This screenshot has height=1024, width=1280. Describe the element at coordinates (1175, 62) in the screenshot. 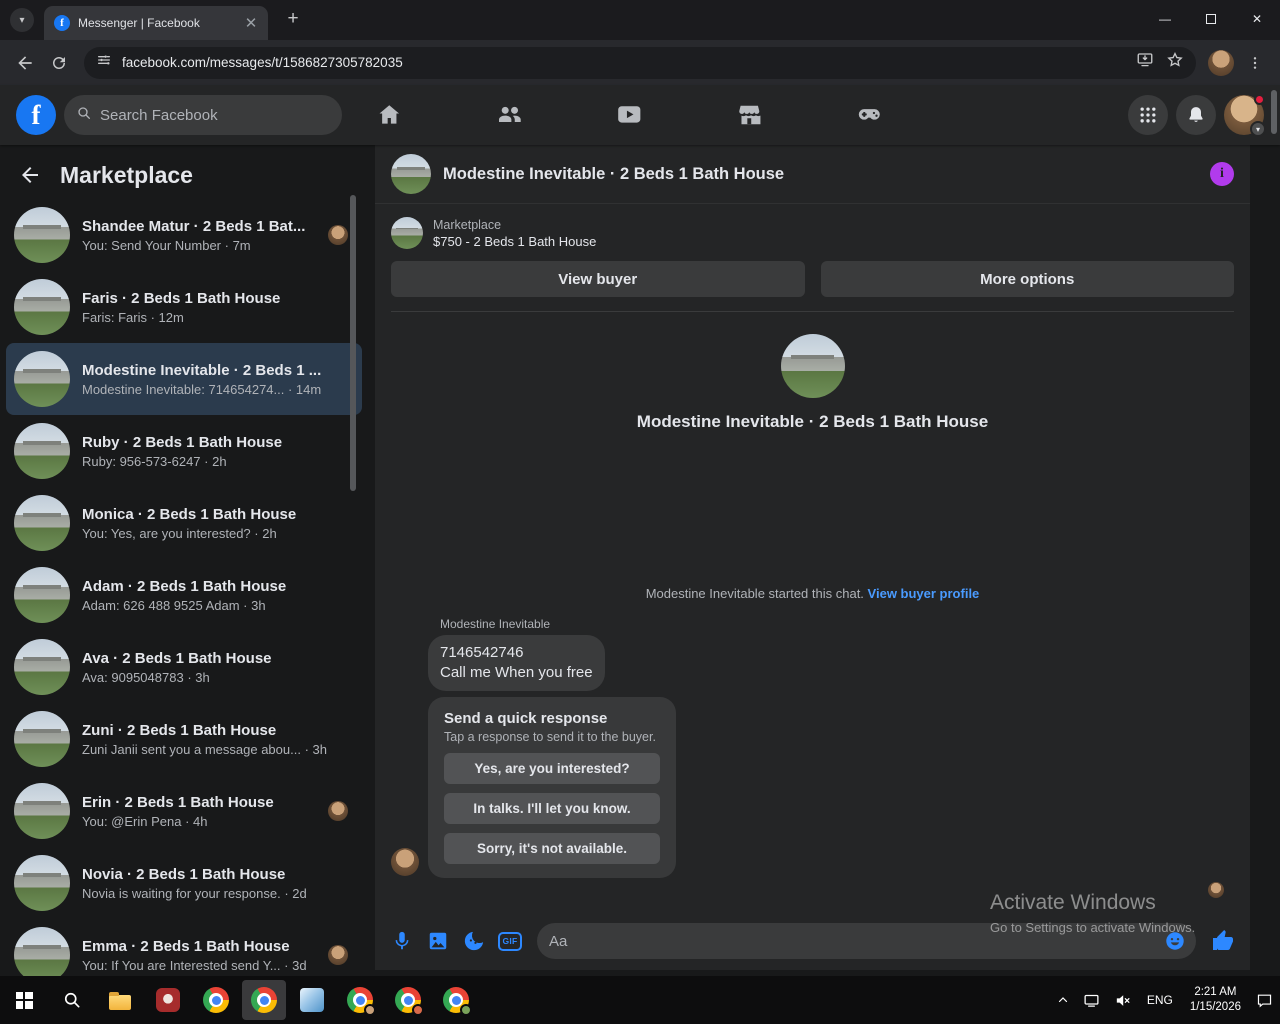

I see `bookmark-star-icon` at that location.